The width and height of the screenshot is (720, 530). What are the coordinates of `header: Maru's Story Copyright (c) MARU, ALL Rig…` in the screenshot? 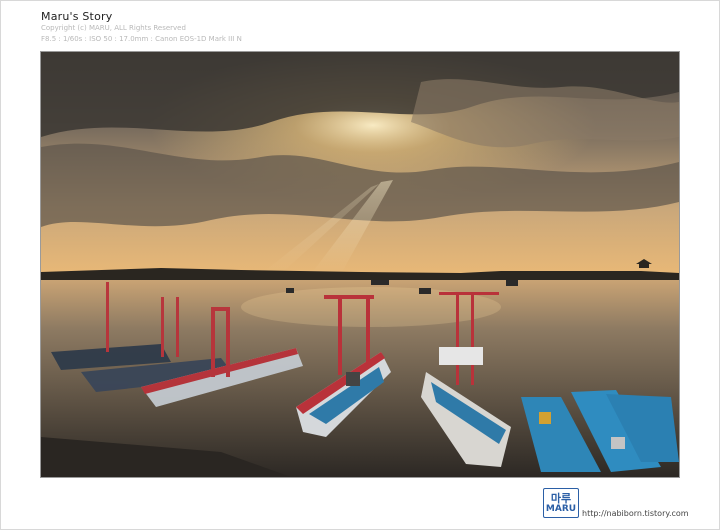 It's located at (141, 27).